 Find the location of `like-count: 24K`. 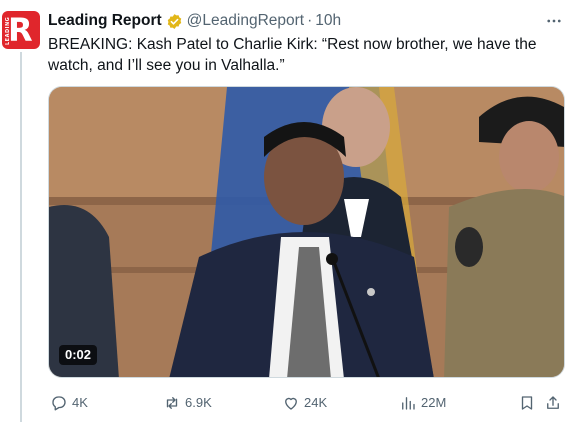

like-count: 24K is located at coordinates (316, 402).